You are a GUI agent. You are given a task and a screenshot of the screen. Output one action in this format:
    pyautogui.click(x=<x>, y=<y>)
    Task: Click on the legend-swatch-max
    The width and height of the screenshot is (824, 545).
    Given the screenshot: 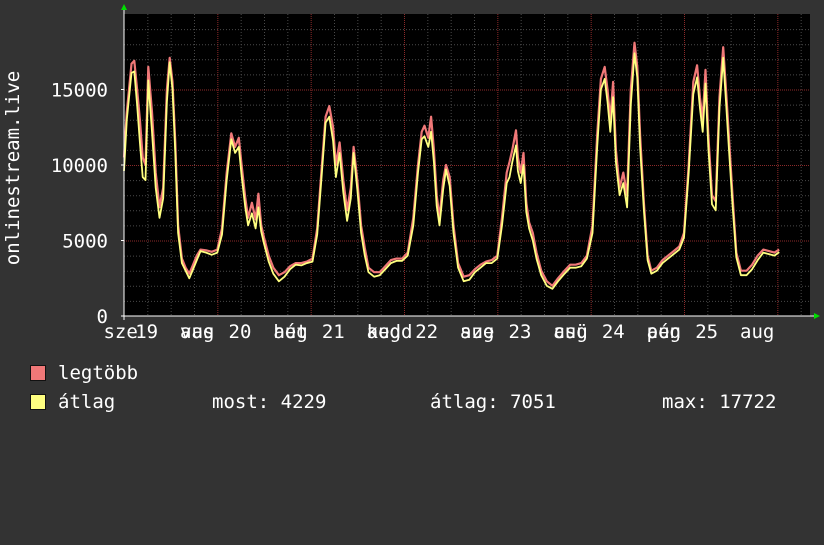 What is the action you would take?
    pyautogui.click(x=38, y=373)
    